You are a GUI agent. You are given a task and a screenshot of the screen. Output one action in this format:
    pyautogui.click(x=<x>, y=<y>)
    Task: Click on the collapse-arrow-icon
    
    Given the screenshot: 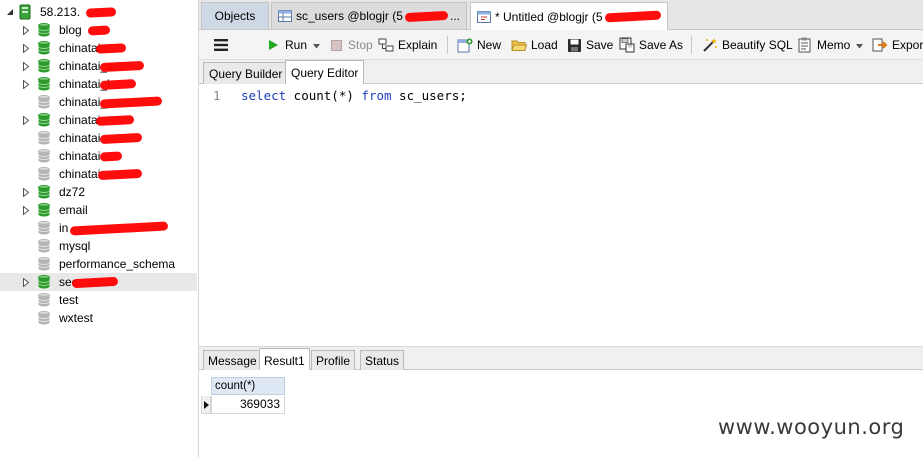 What is the action you would take?
    pyautogui.click(x=10, y=12)
    